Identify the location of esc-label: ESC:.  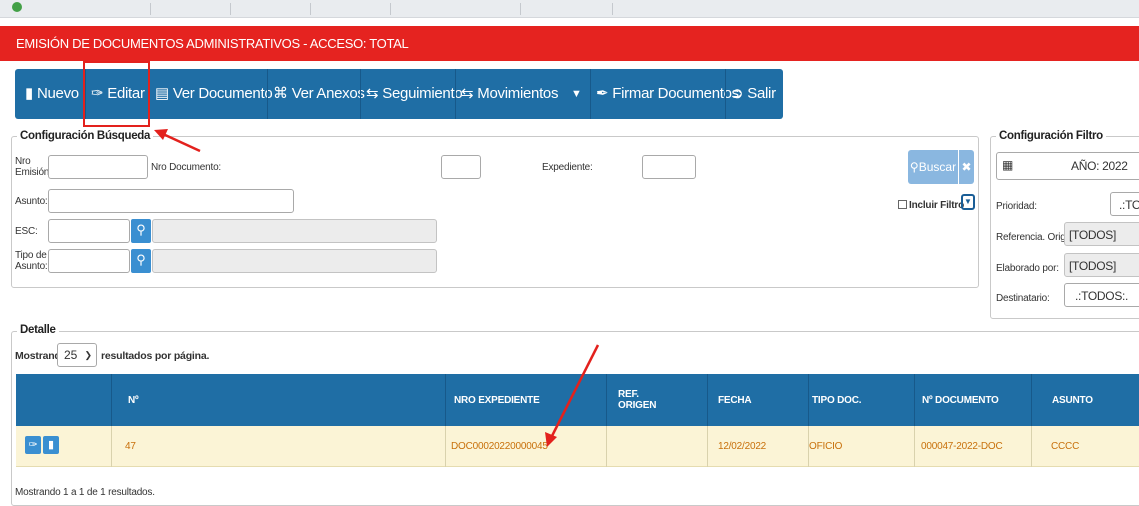
(26, 231).